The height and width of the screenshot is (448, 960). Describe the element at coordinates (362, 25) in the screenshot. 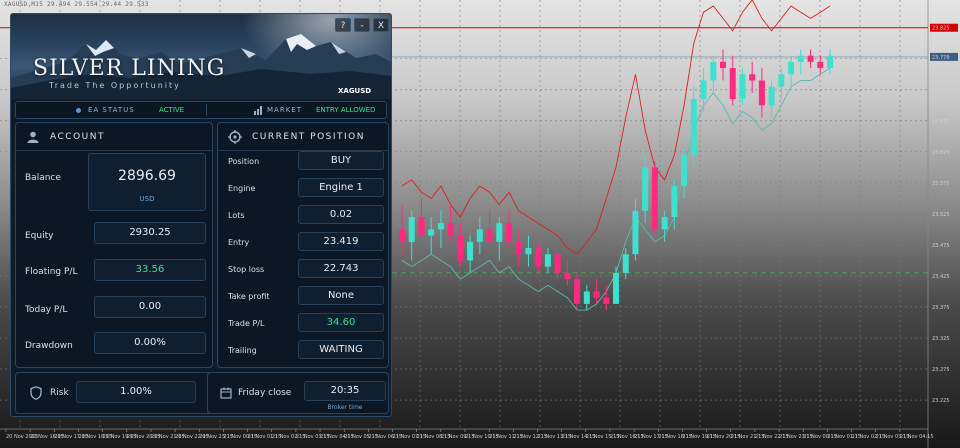

I see `minimize-button: -` at that location.